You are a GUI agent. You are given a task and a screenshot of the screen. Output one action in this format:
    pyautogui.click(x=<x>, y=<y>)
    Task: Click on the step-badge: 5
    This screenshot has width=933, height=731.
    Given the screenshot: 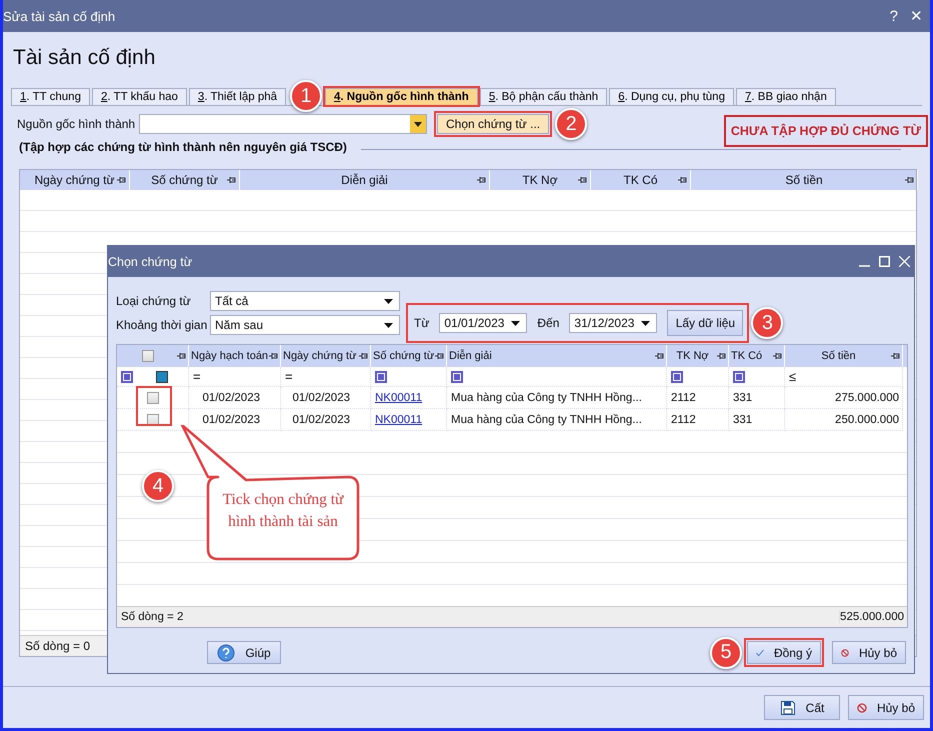 What is the action you would take?
    pyautogui.click(x=726, y=652)
    